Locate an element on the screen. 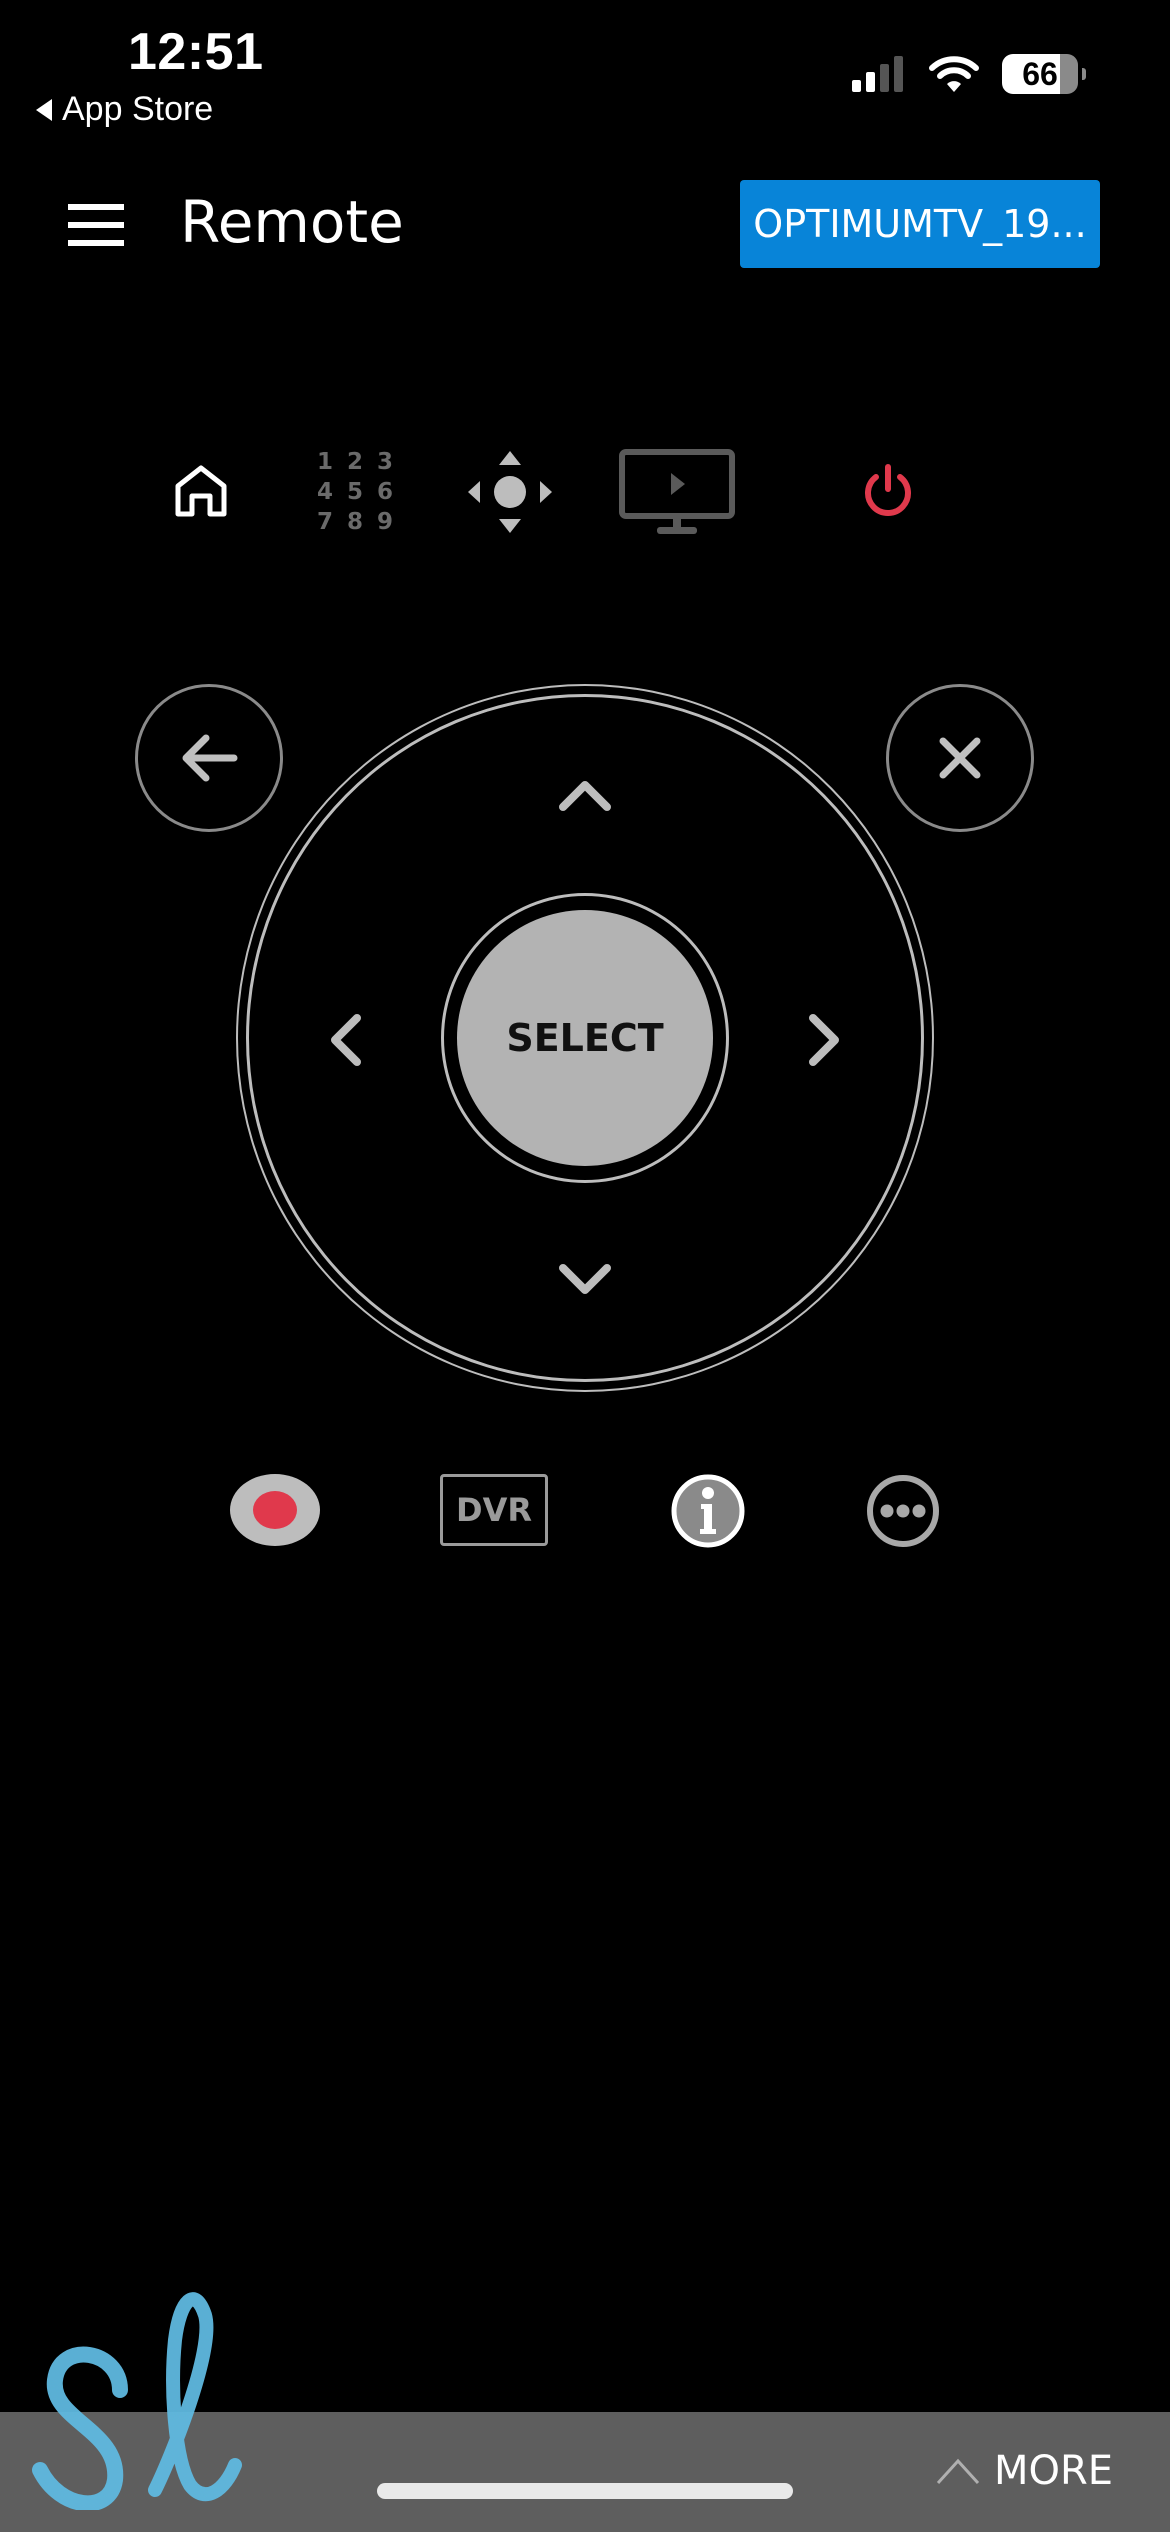 The height and width of the screenshot is (2532, 1170). cellular-signal-icon is located at coordinates (877, 74).